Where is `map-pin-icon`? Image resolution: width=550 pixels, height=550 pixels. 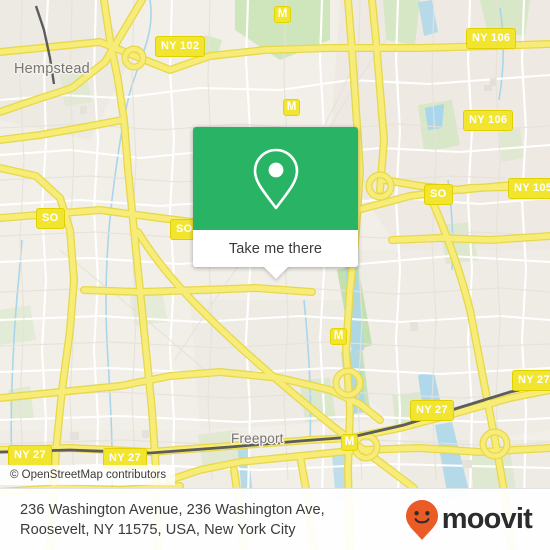 map-pin-icon is located at coordinates (275, 178).